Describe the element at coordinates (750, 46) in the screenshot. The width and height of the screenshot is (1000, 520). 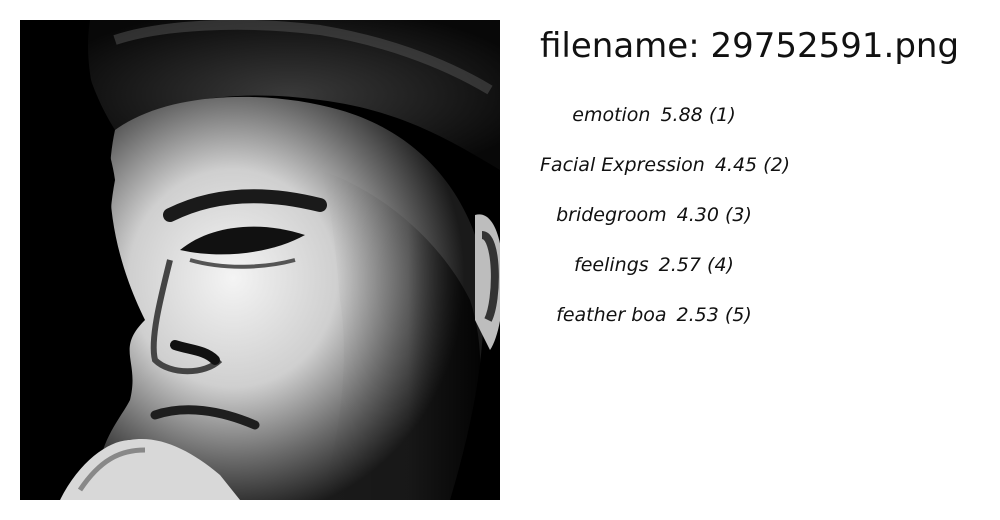
I see `filename-title: filename: 29752591.png` at that location.